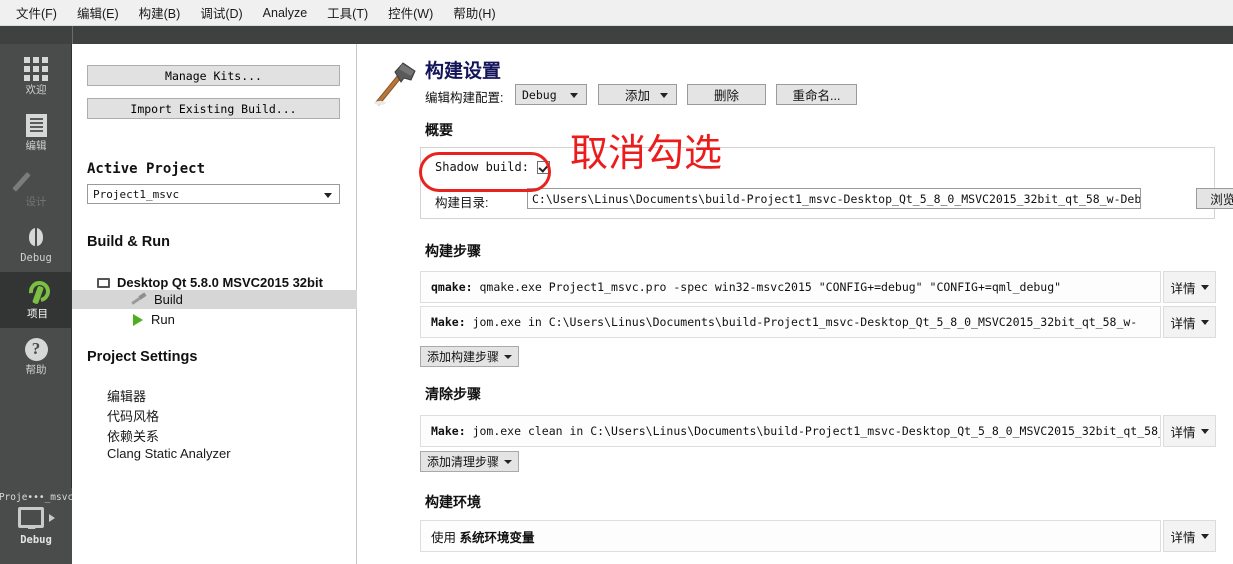 The image size is (1233, 564). What do you see at coordinates (38, 293) in the screenshot?
I see `wrench-icon` at bounding box center [38, 293].